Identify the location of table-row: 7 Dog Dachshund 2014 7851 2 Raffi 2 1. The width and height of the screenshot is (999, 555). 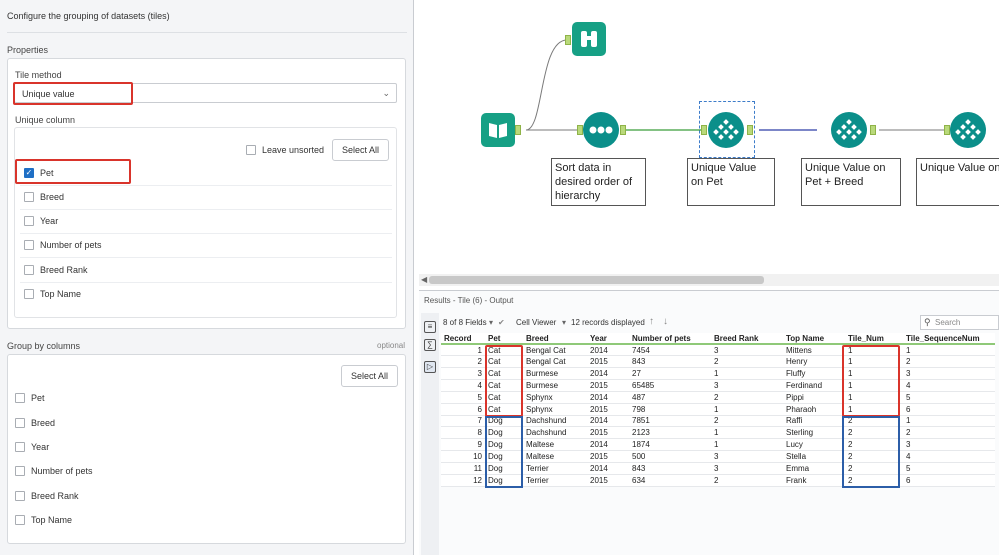
(718, 421).